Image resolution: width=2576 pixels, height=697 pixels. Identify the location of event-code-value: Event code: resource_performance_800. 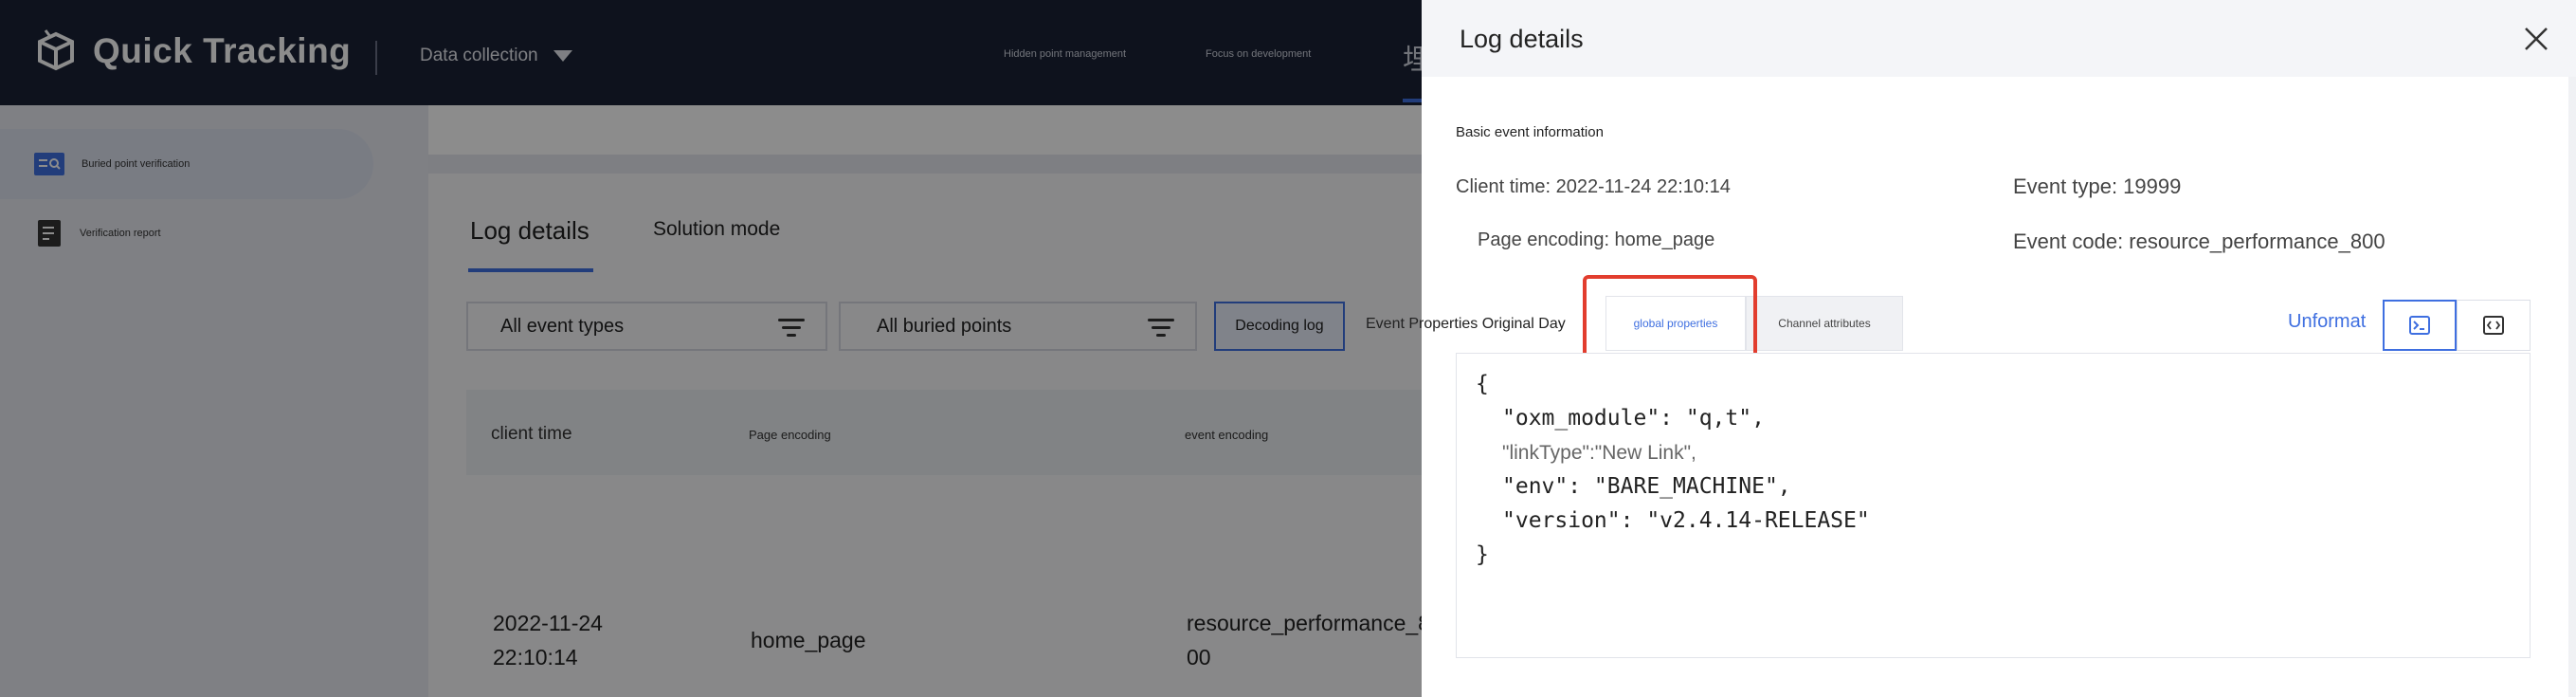
(2199, 241).